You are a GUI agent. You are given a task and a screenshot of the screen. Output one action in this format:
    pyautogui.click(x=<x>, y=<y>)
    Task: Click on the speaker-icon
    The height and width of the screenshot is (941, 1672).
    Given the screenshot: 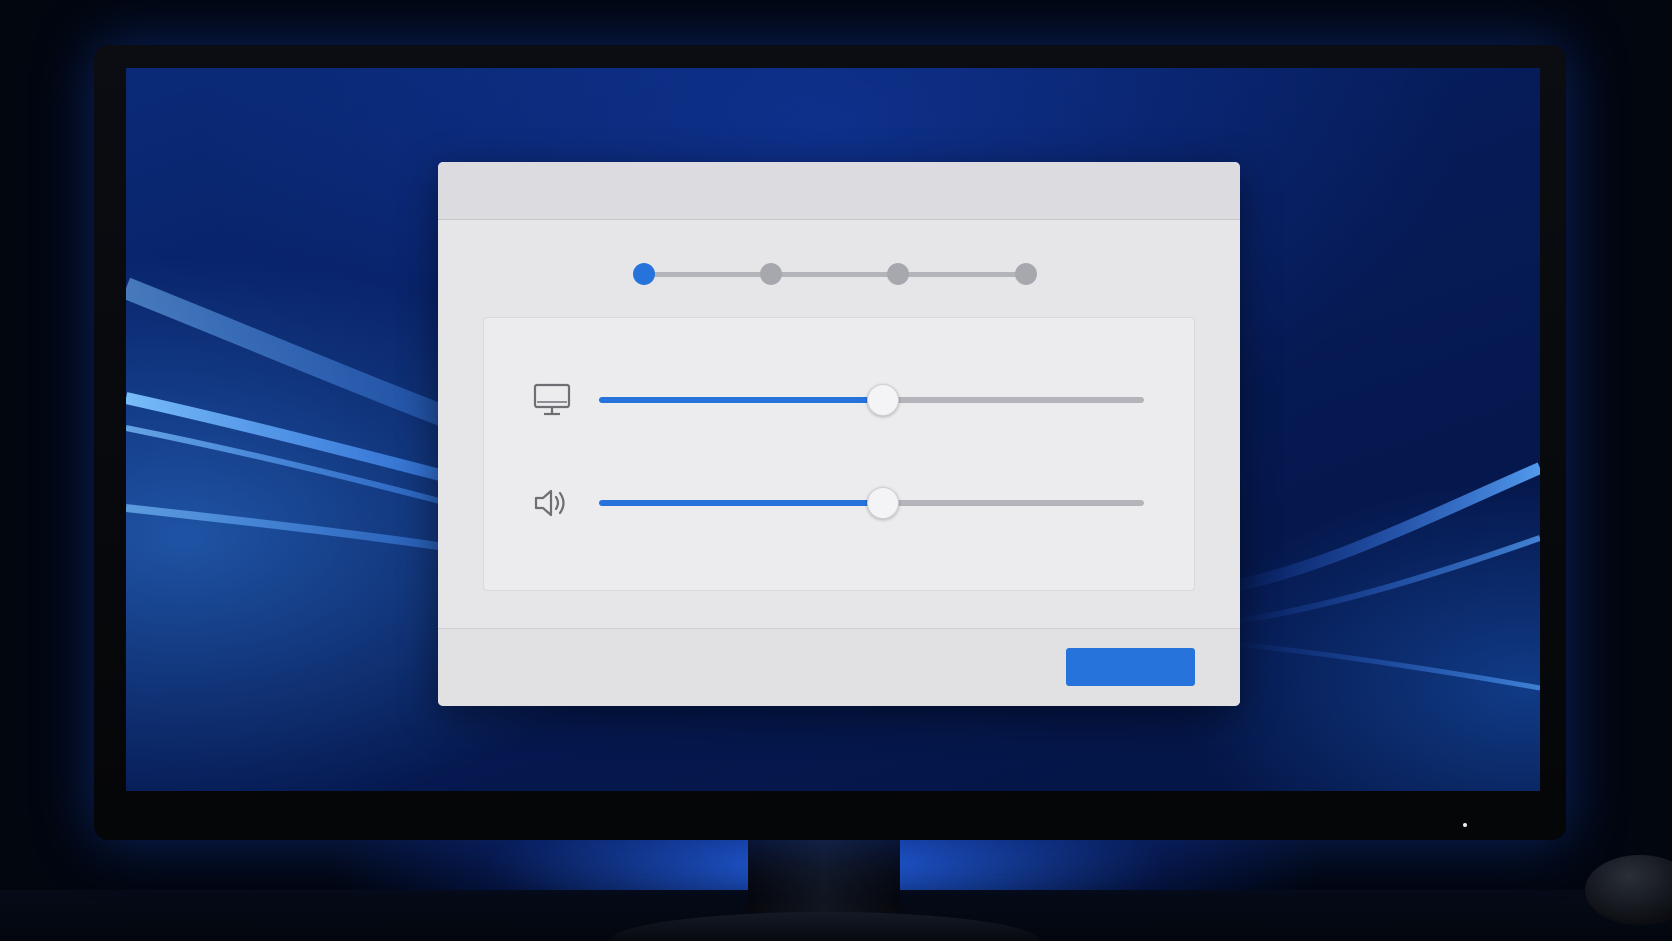 What is the action you would take?
    pyautogui.click(x=549, y=503)
    